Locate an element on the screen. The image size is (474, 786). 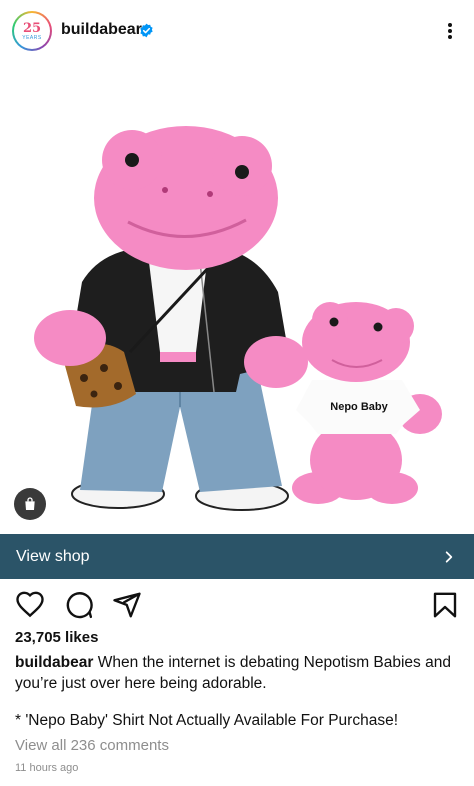
like-count: 23,705 likes is located at coordinates (56, 637).